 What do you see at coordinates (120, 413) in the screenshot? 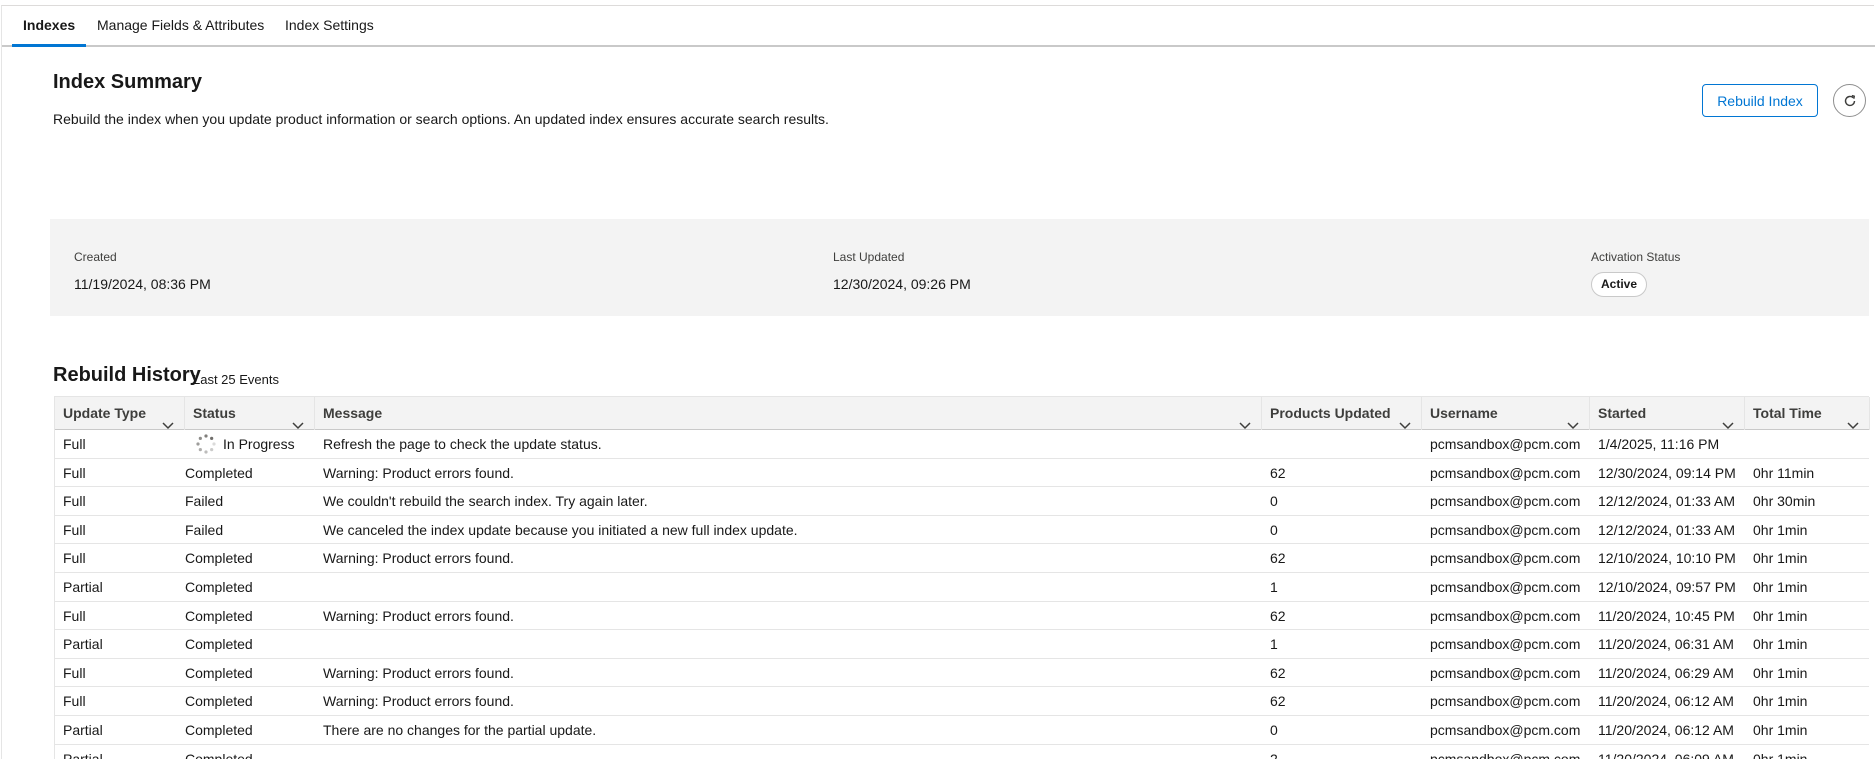
I see `column-header-update-type: Update Type` at bounding box center [120, 413].